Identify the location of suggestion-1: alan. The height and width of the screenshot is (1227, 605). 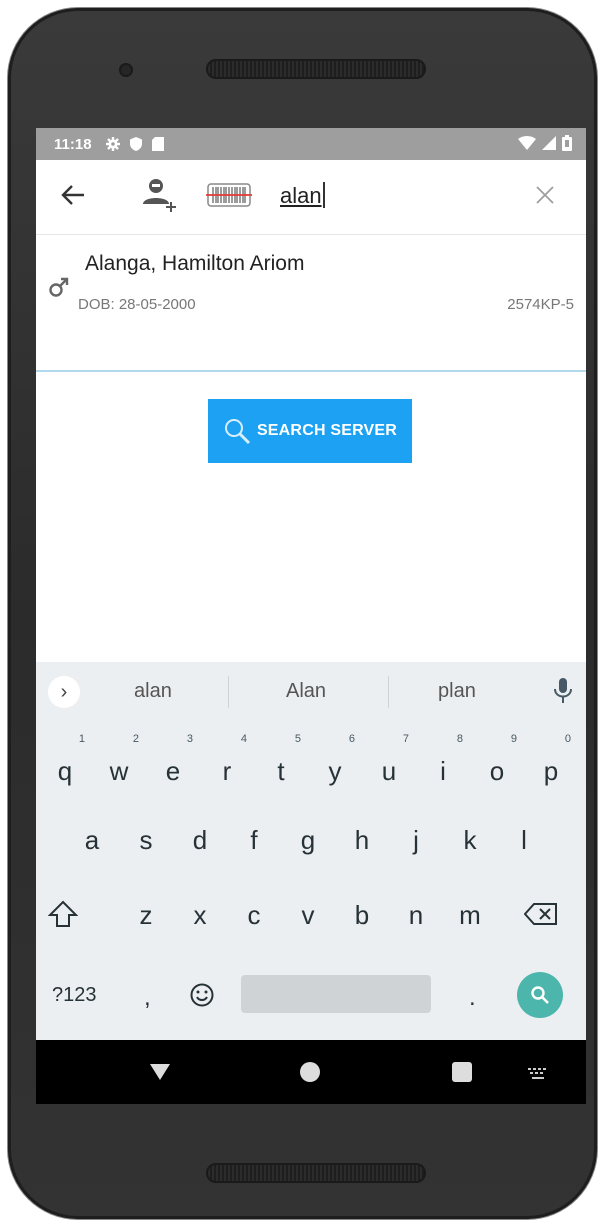
(153, 691).